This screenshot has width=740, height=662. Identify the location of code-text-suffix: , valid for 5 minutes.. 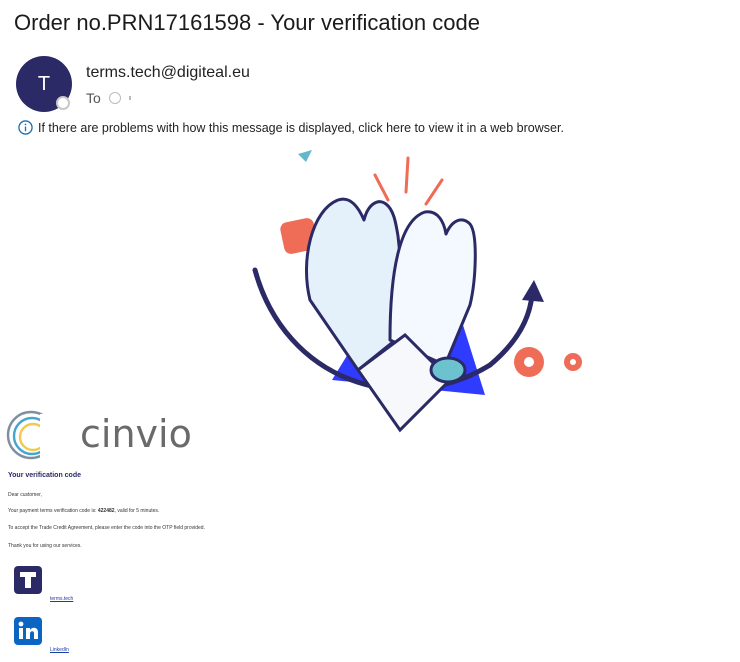
(137, 511).